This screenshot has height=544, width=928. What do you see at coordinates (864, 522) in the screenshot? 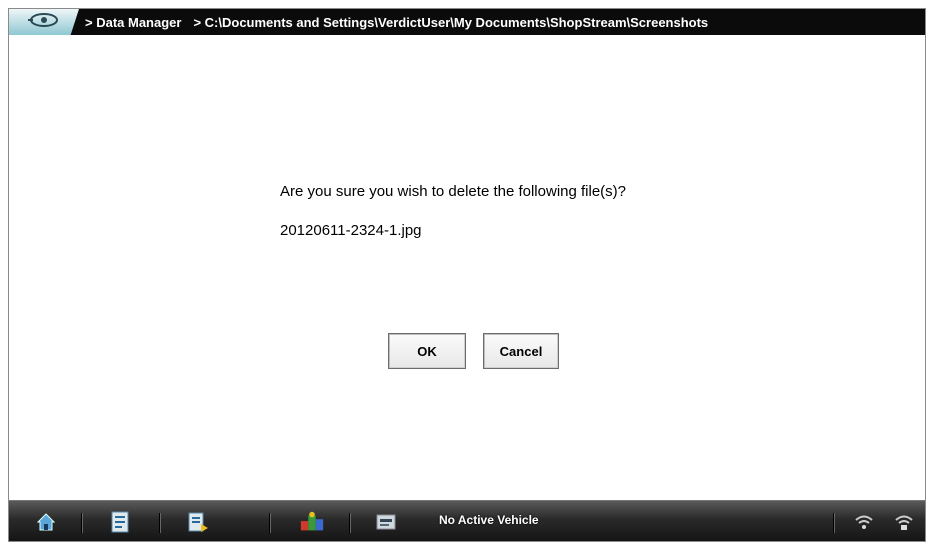
I see `wifi-icon` at bounding box center [864, 522].